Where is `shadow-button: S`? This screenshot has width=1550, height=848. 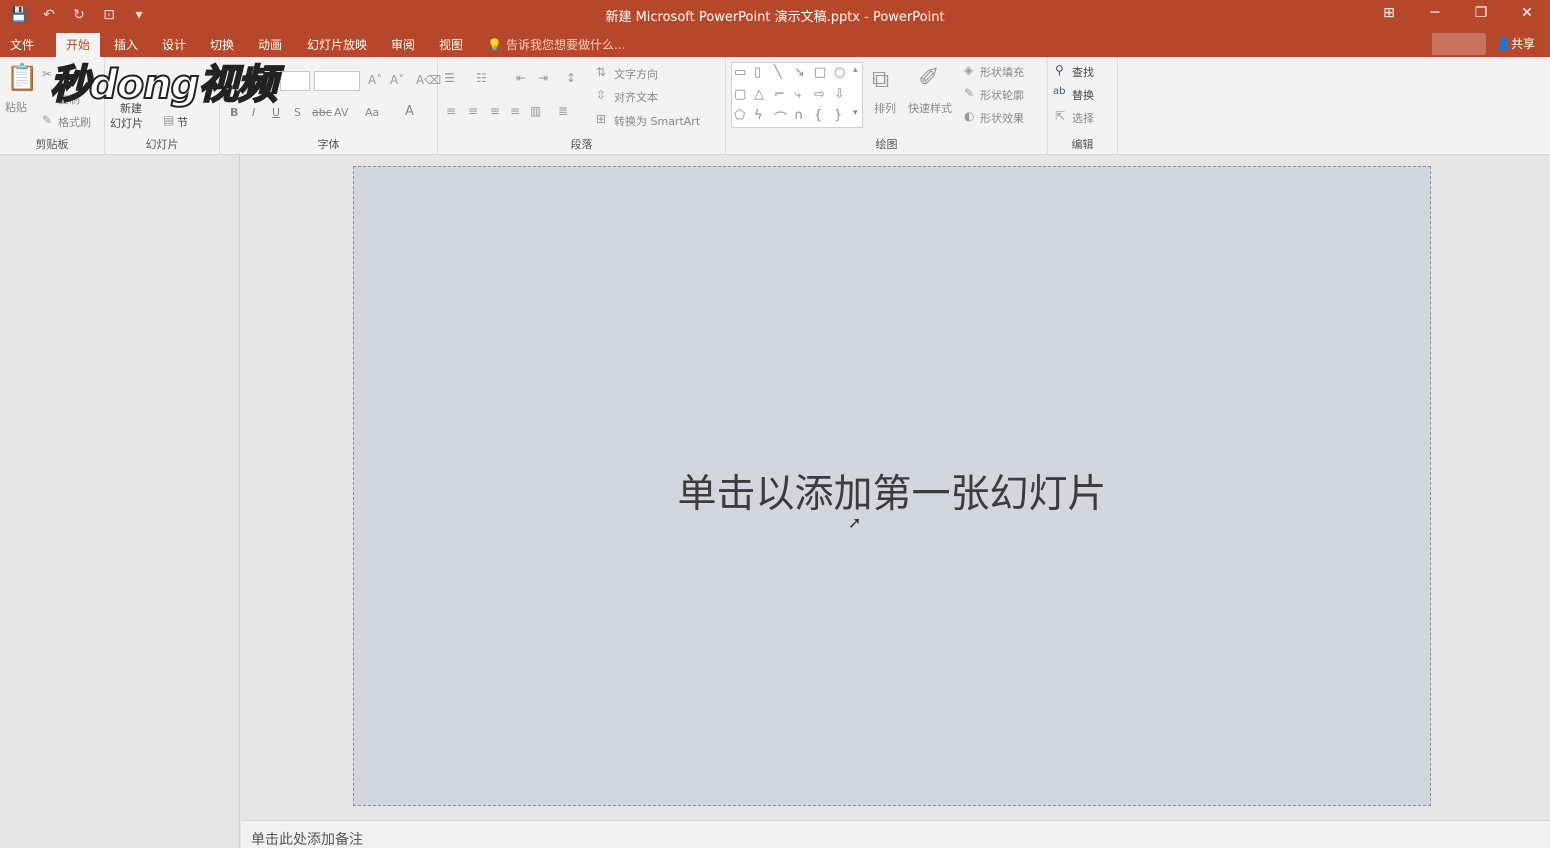
shadow-button: S is located at coordinates (297, 112).